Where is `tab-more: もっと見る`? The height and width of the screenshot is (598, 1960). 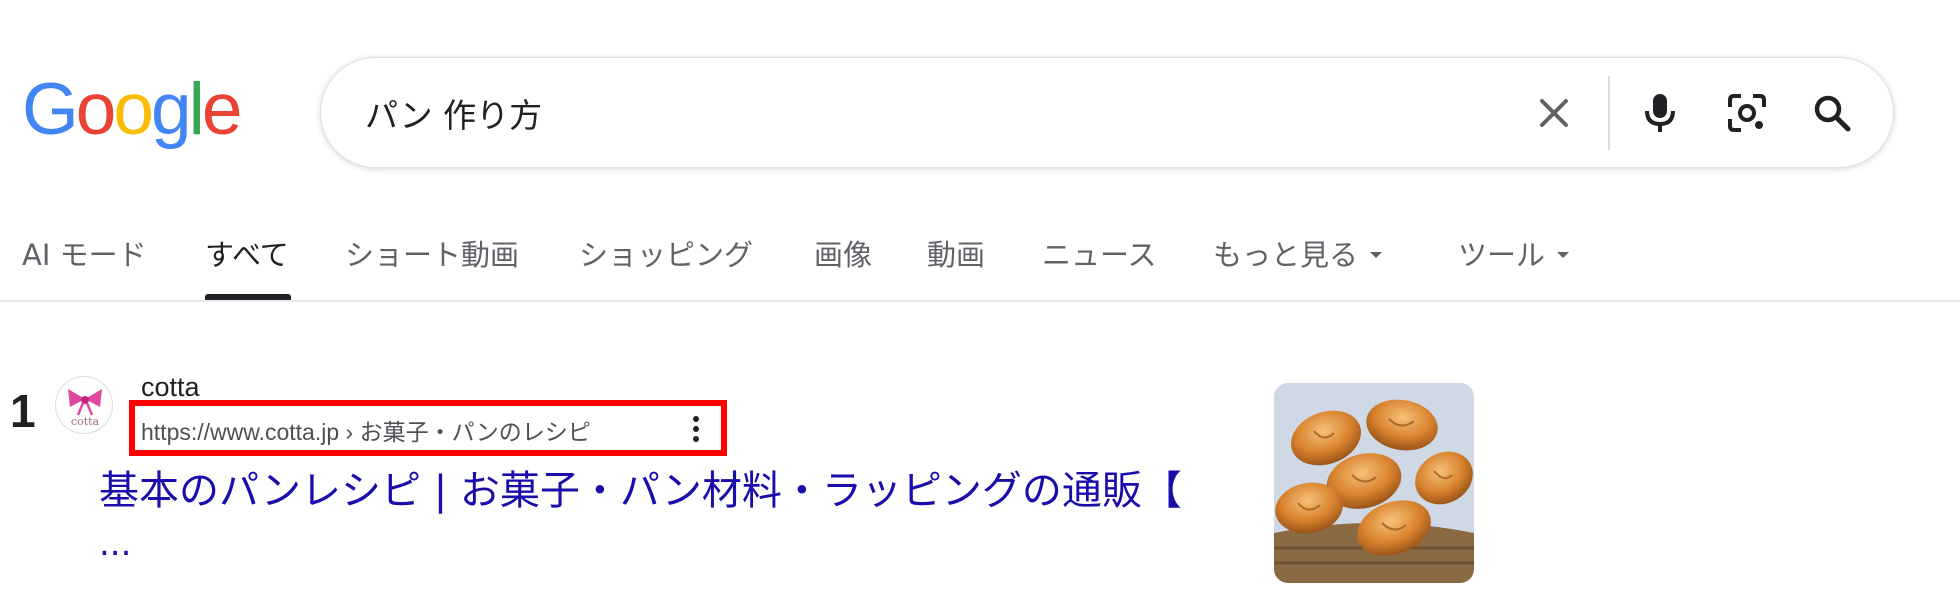
tab-more: もっと見る is located at coordinates (1298, 253).